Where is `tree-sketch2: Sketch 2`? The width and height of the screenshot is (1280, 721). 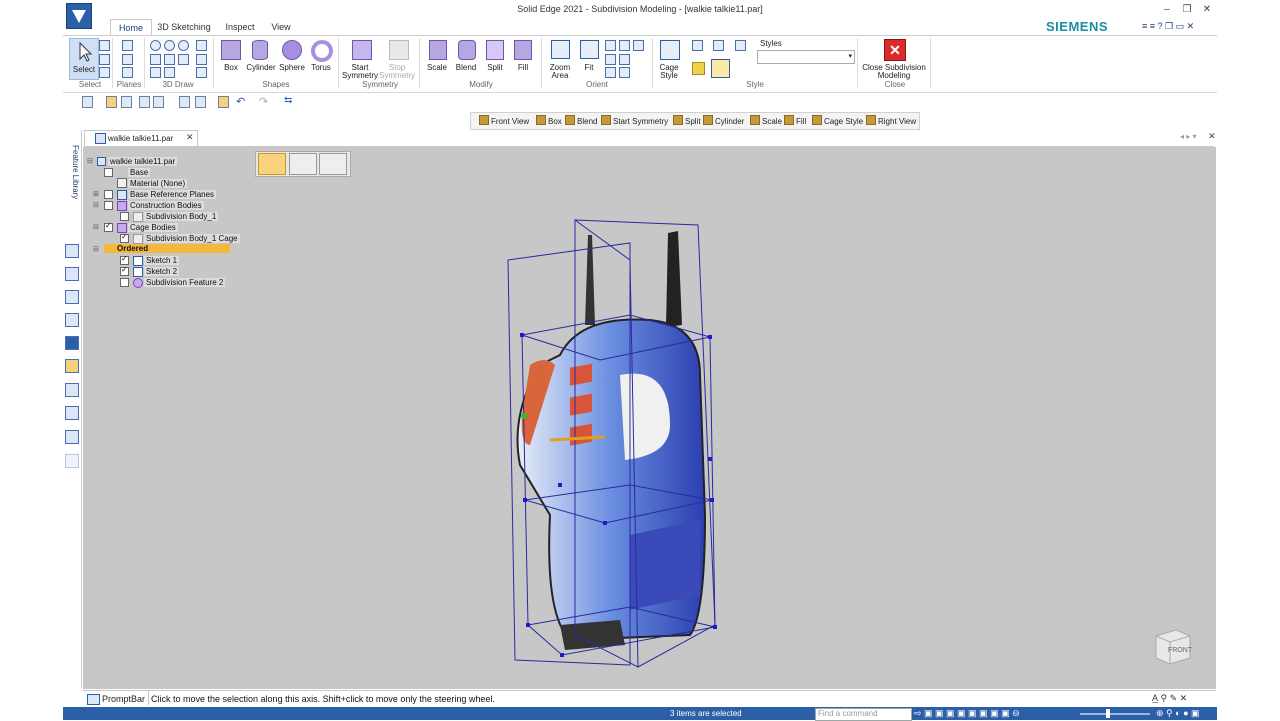 tree-sketch2: Sketch 2 is located at coordinates (162, 271).